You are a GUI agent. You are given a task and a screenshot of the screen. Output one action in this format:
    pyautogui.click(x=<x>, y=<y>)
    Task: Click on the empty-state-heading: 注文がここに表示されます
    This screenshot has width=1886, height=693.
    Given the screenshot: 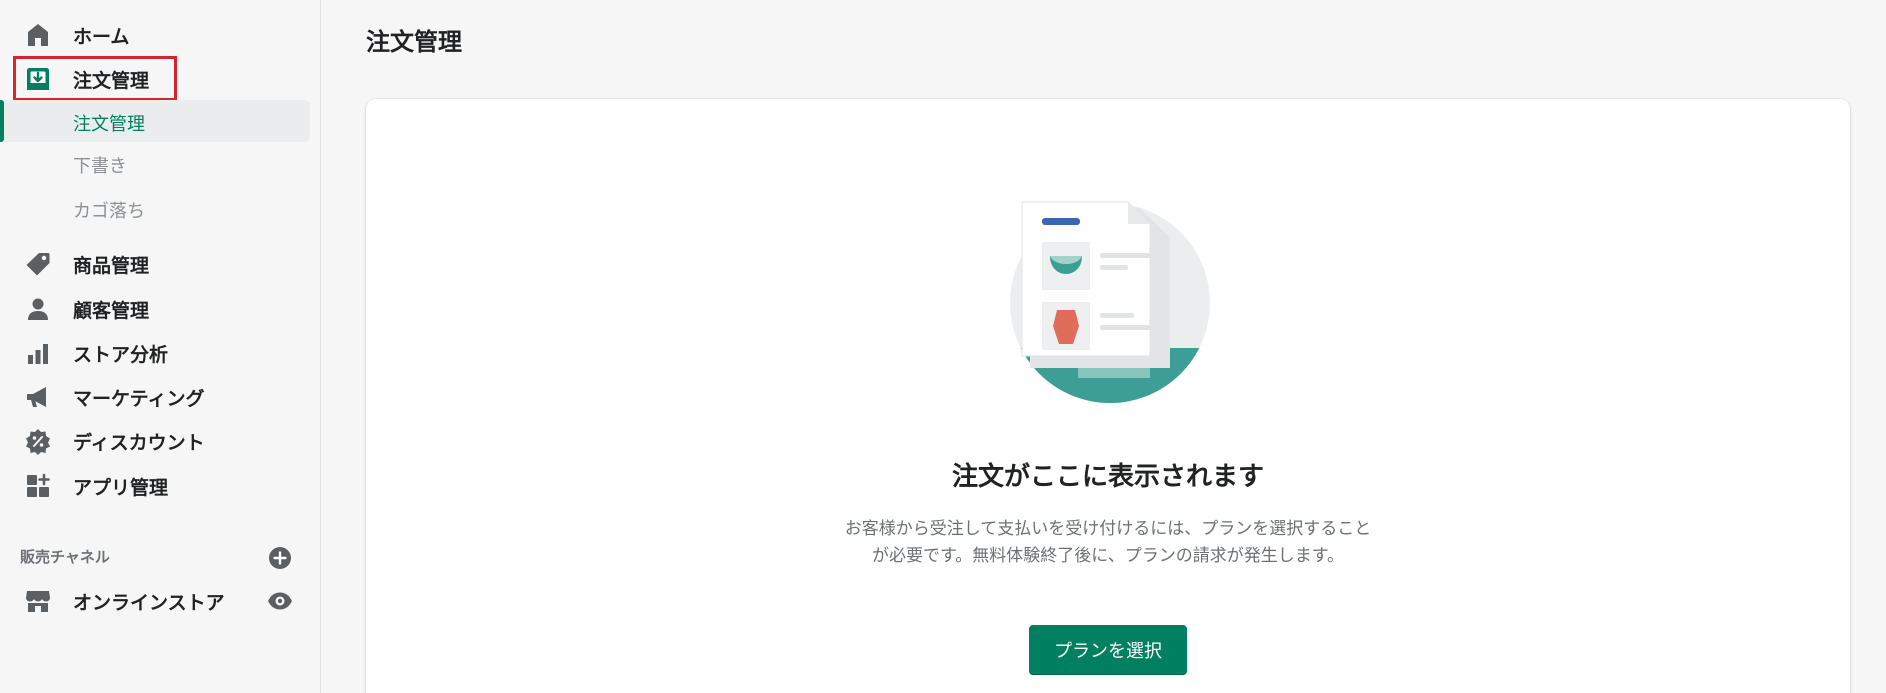 What is the action you would take?
    pyautogui.click(x=1107, y=477)
    